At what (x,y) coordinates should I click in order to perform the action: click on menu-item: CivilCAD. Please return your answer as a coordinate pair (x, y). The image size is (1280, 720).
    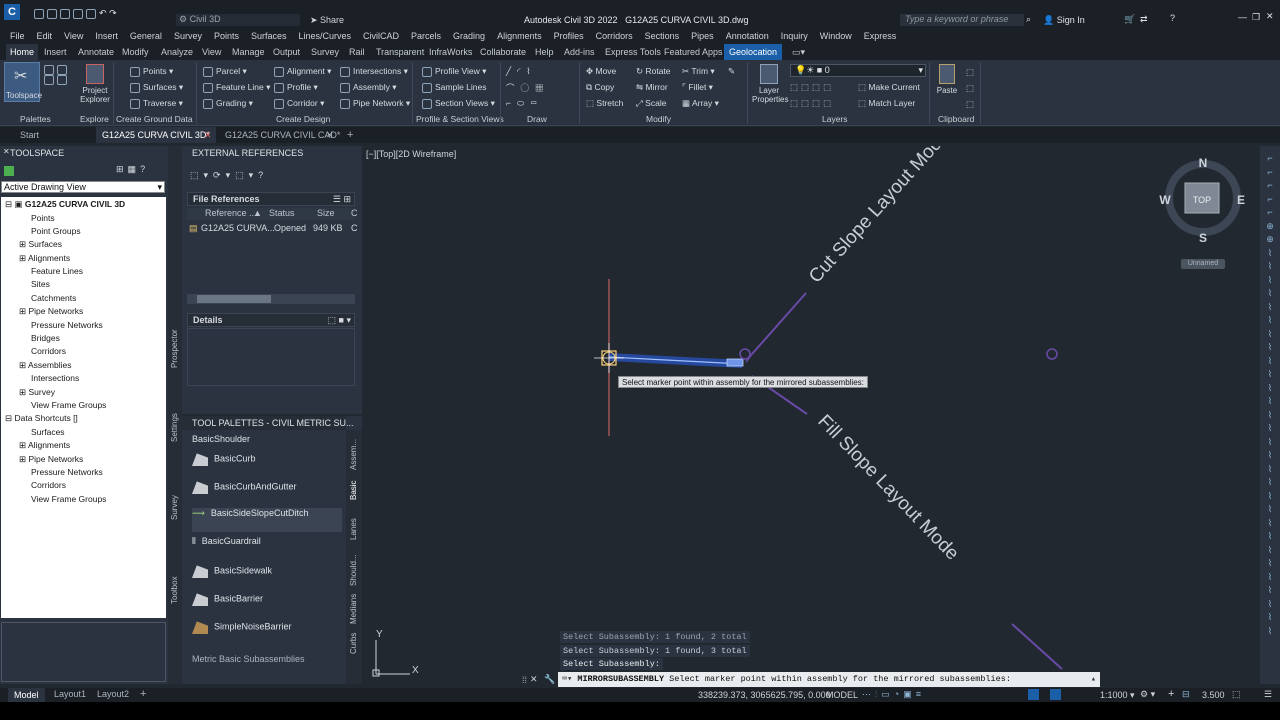
    Looking at the image, I should click on (381, 36).